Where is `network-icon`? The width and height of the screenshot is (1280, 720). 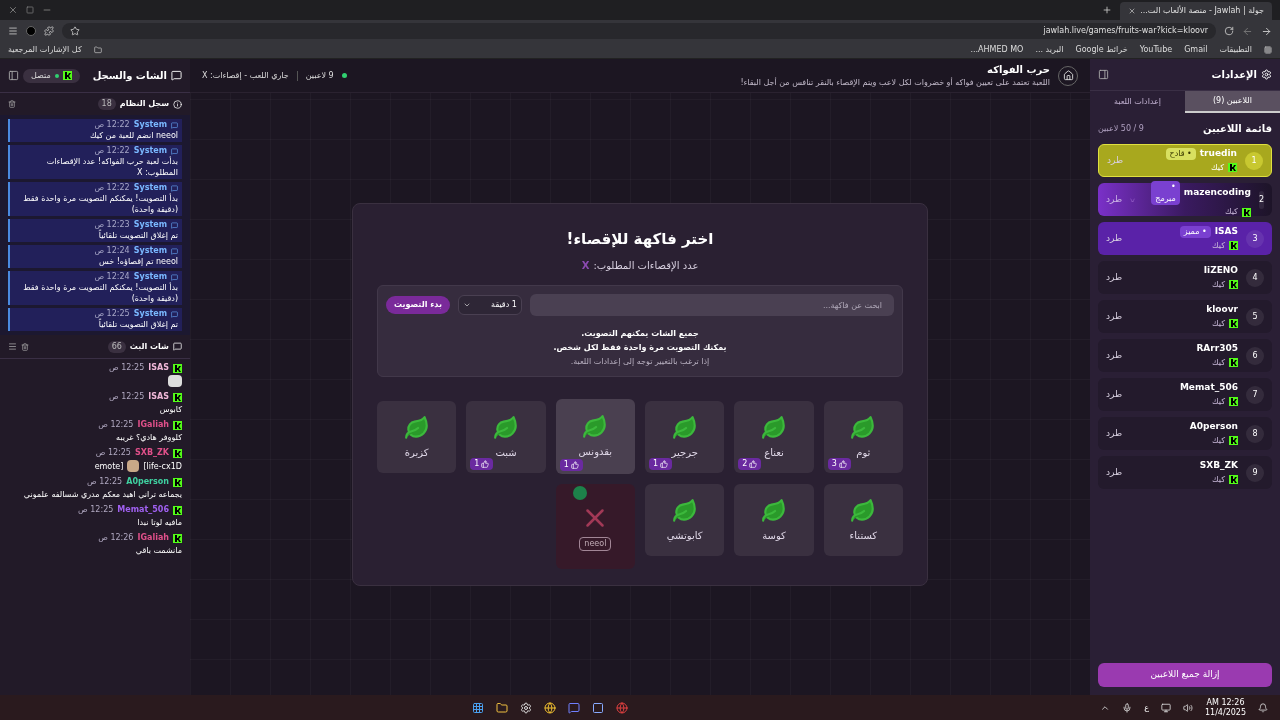
network-icon is located at coordinates (1165, 707).